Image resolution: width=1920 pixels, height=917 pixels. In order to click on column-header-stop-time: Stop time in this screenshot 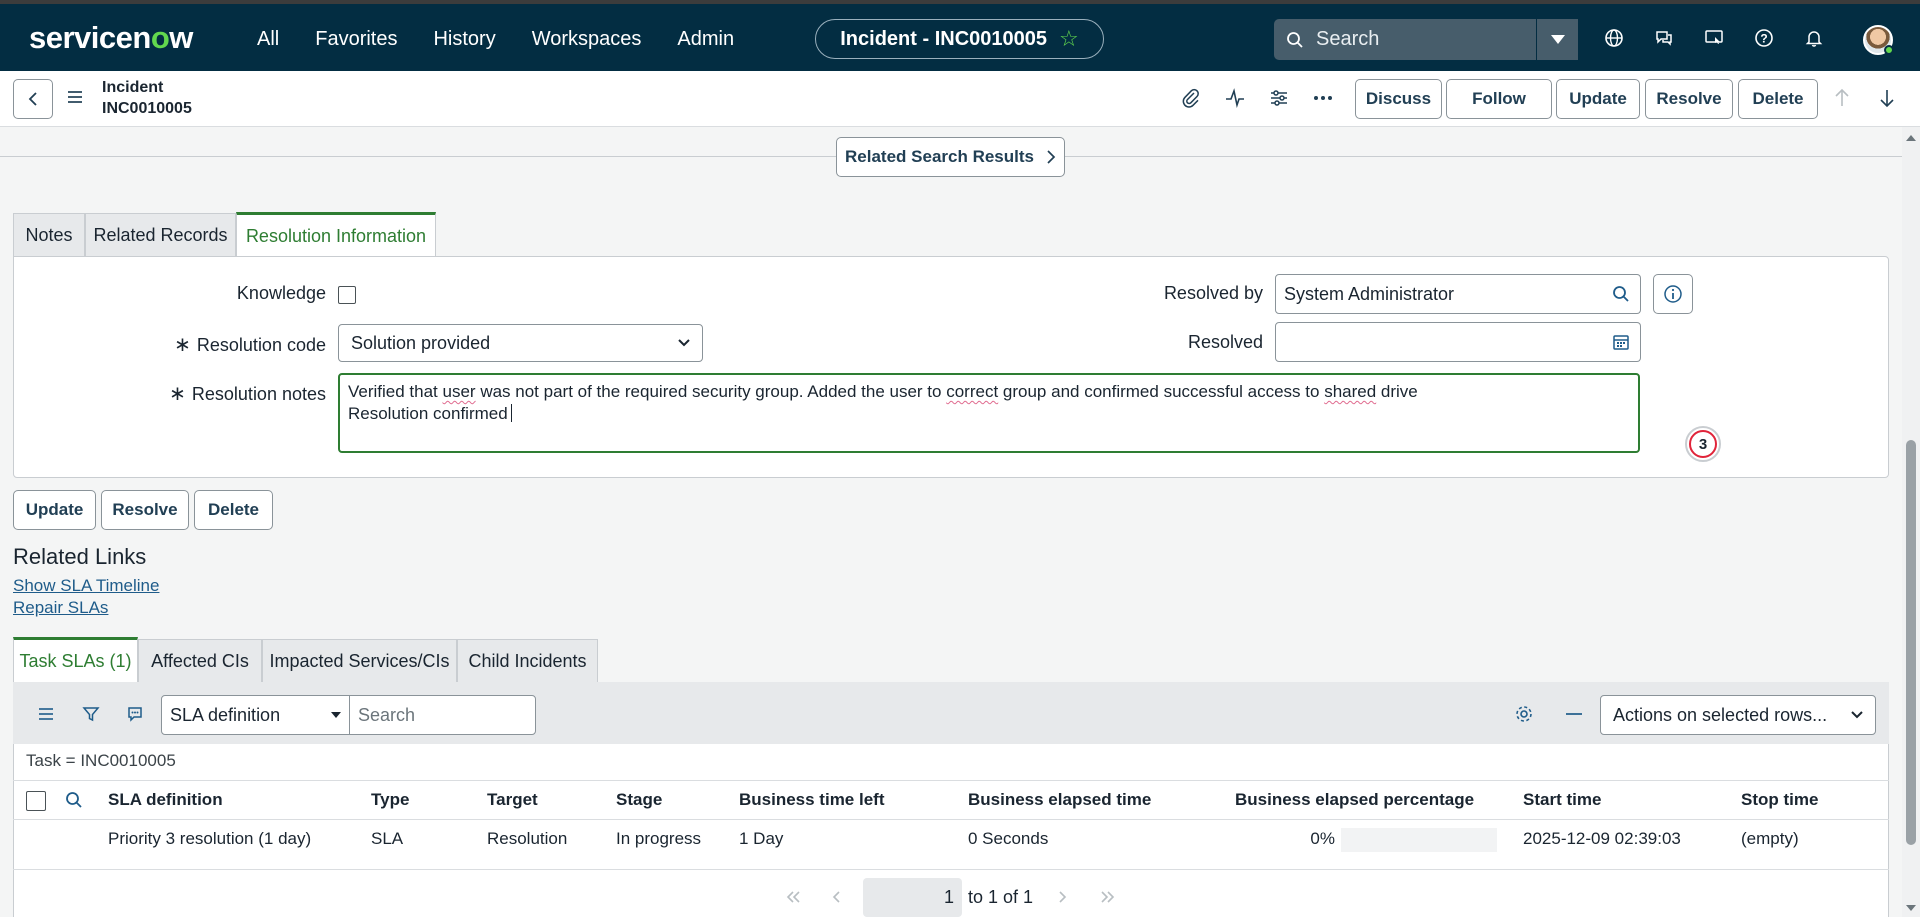, I will do `click(1779, 800)`.